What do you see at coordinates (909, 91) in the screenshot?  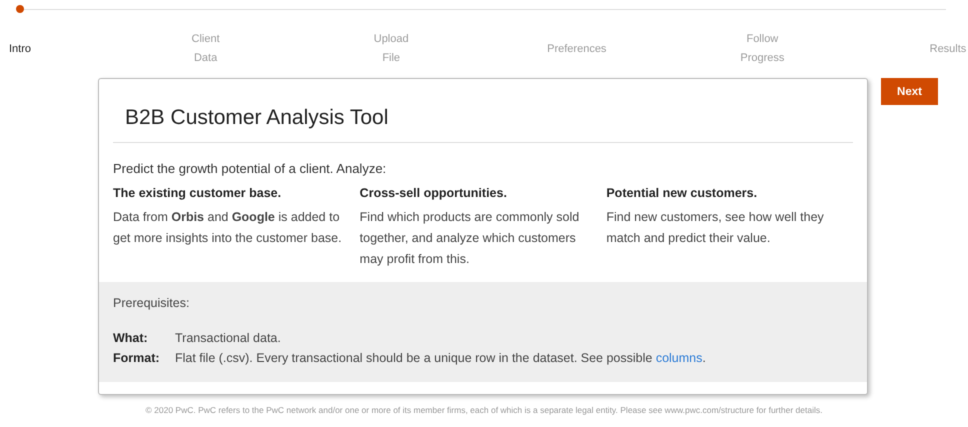 I see `next-button: Next` at bounding box center [909, 91].